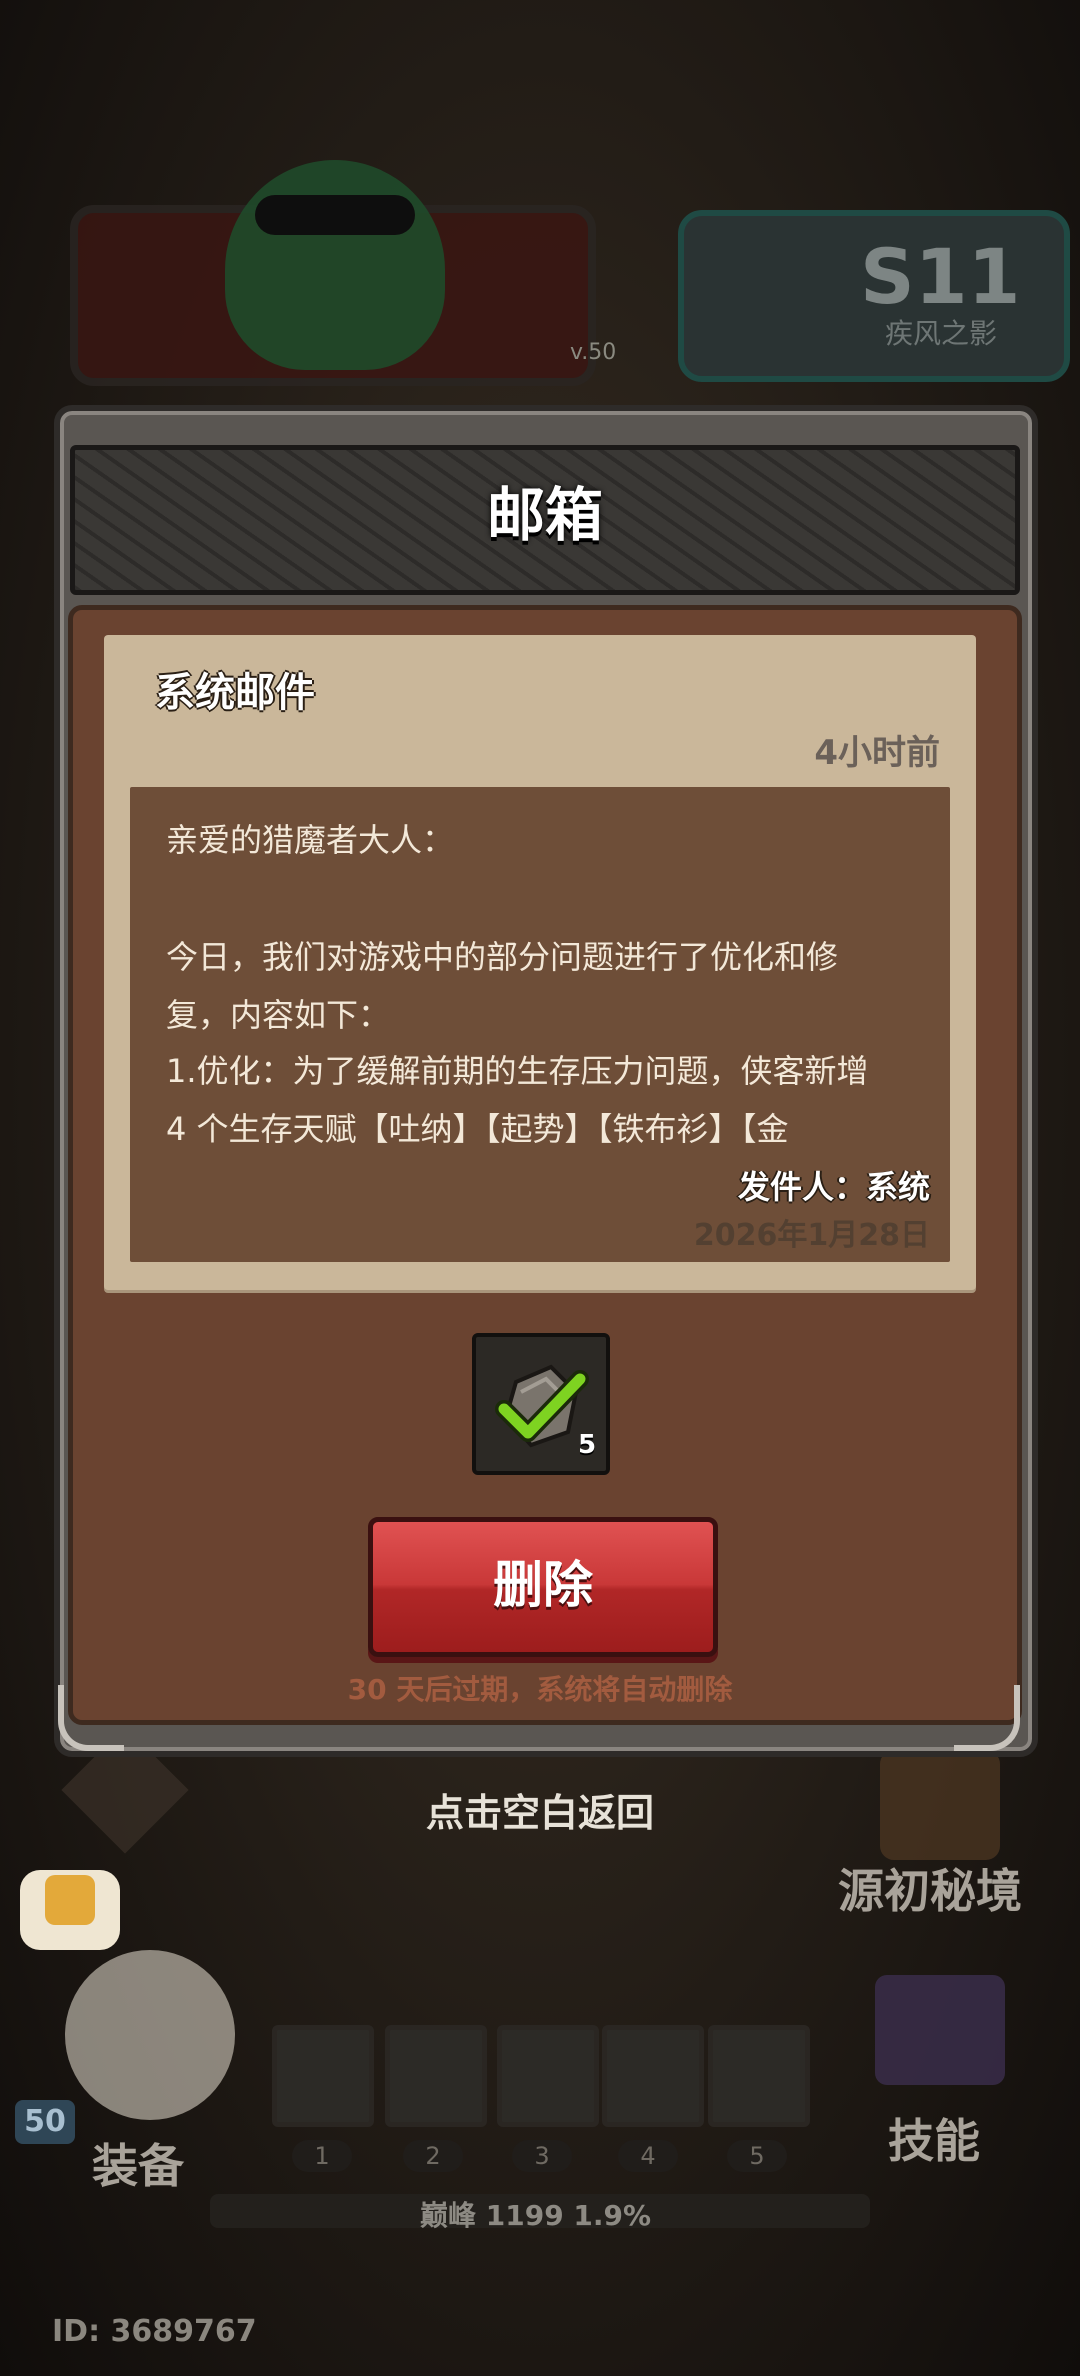 The image size is (1080, 2376). What do you see at coordinates (154, 2331) in the screenshot?
I see `player-id: ID: 3689767` at bounding box center [154, 2331].